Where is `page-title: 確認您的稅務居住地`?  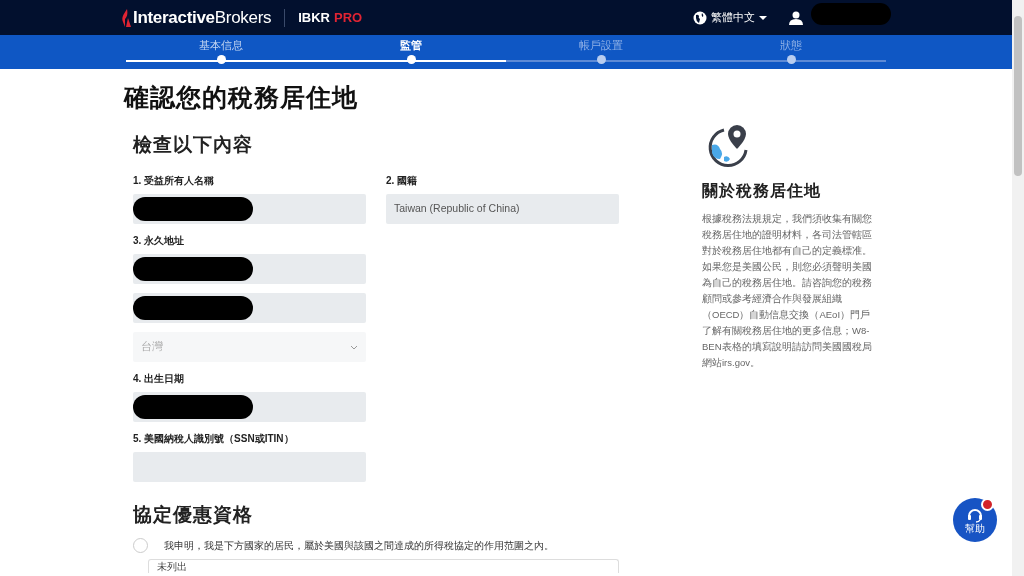 page-title: 確認您的稅務居住地 is located at coordinates (241, 97).